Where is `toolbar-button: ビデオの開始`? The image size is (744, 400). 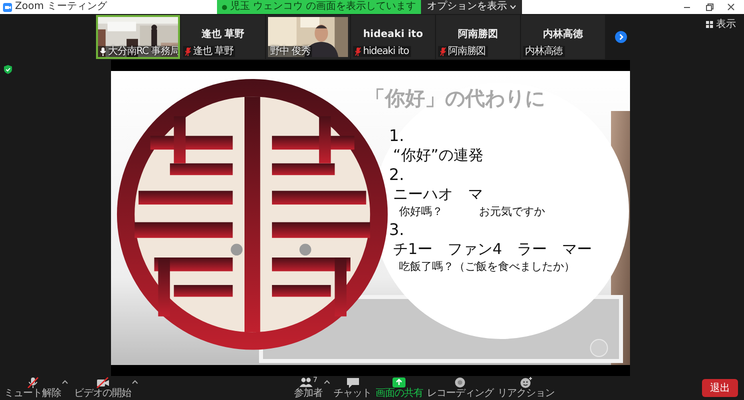 toolbar-button: ビデオの開始 is located at coordinates (102, 388).